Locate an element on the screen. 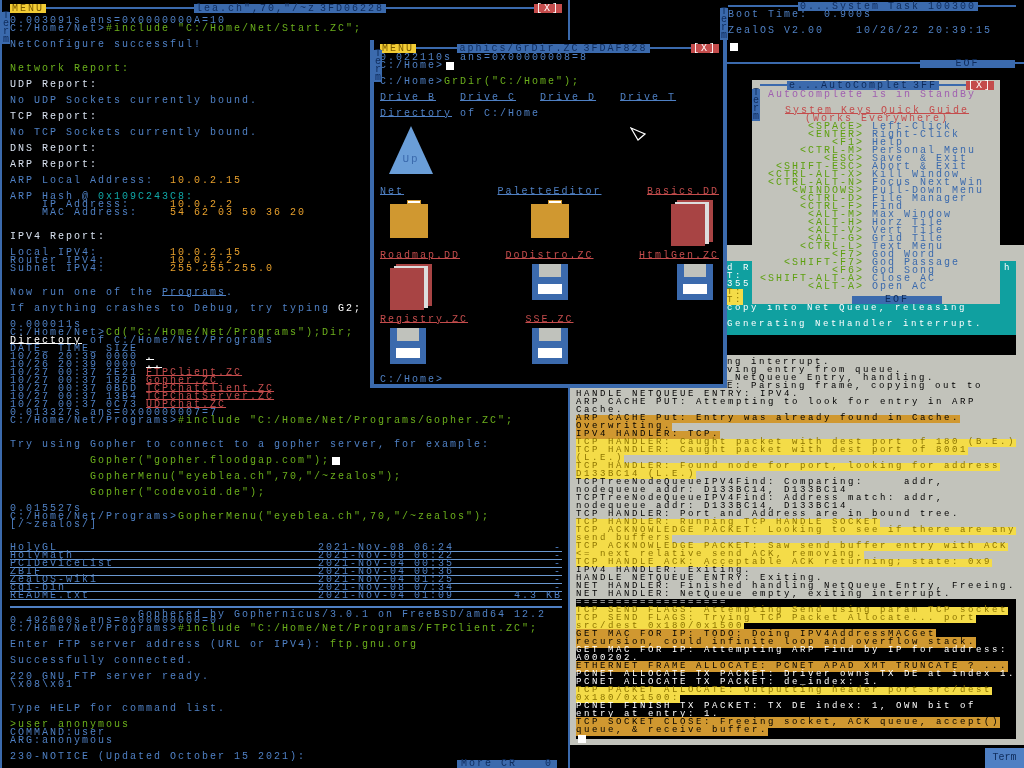 This screenshot has height=768, width=1024. shortcut-key: <ALT-H> is located at coordinates (812, 223).